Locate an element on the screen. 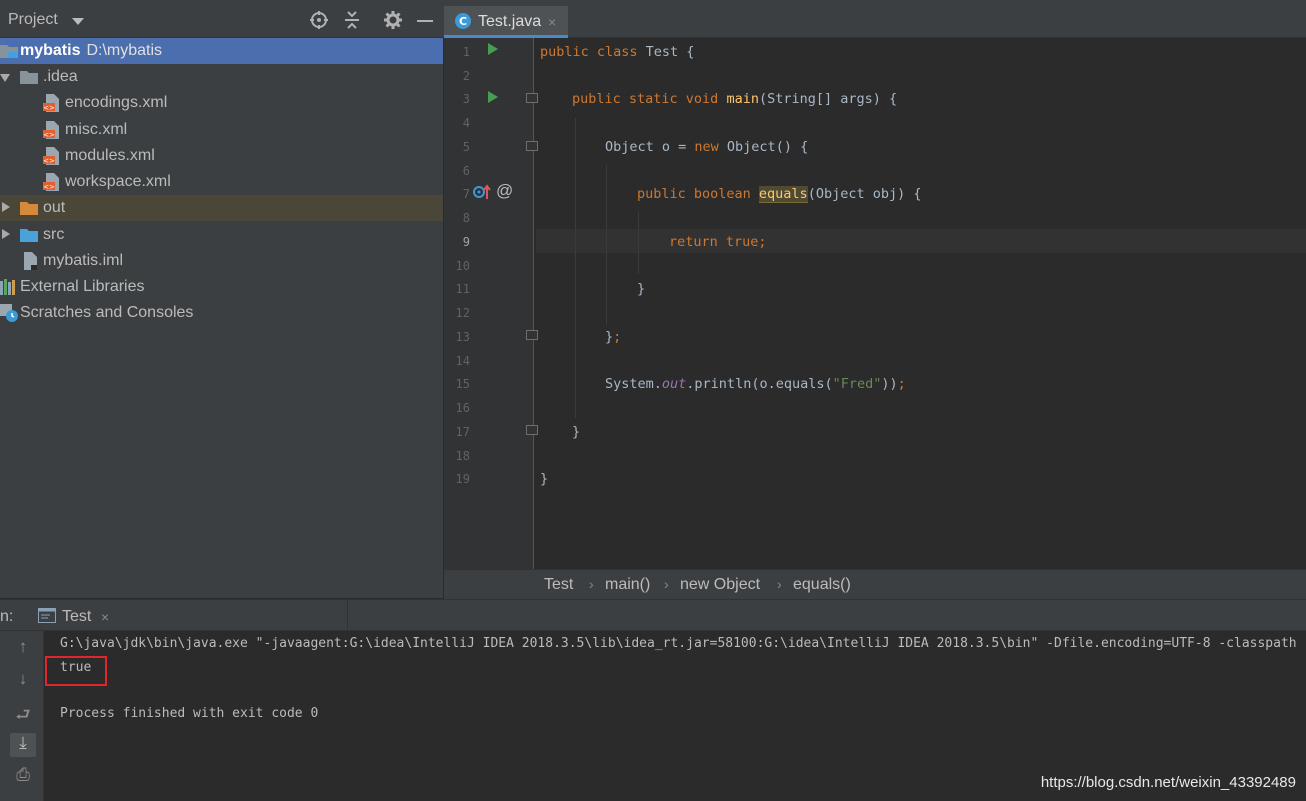  tab-run-test: Test × is located at coordinates (189, 615).